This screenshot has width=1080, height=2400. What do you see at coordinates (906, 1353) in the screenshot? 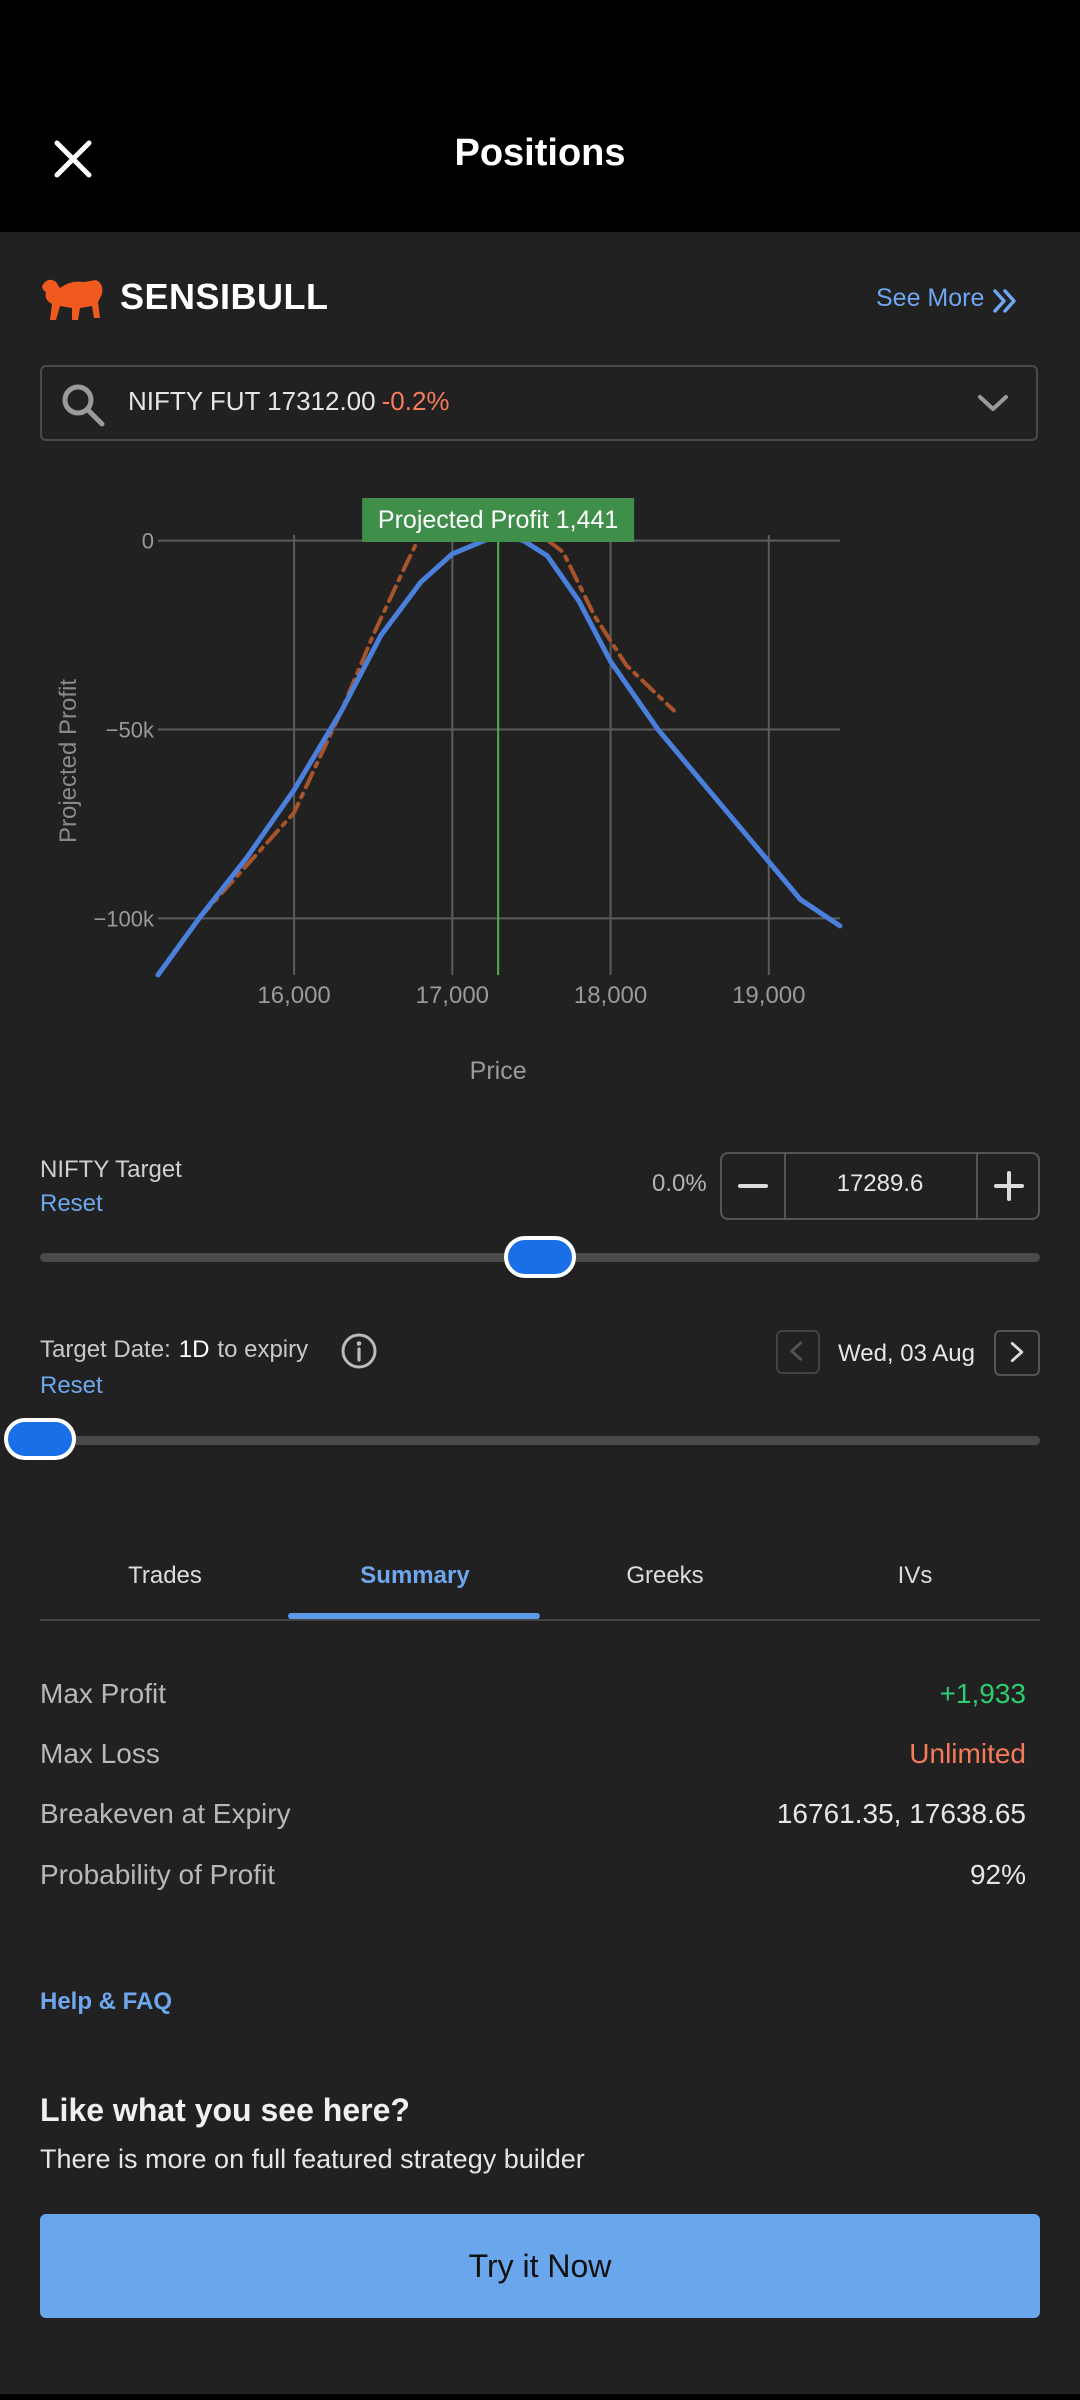
I see `target-date-value: Wed, 03 Aug` at bounding box center [906, 1353].